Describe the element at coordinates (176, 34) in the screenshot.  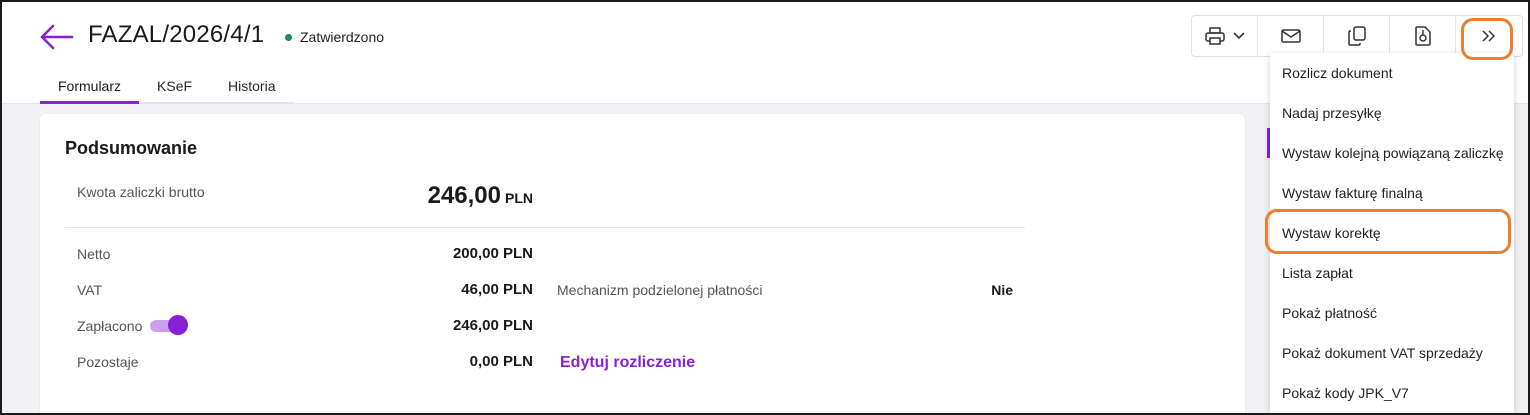
I see `page-title: FAZAL/2026/4/1` at that location.